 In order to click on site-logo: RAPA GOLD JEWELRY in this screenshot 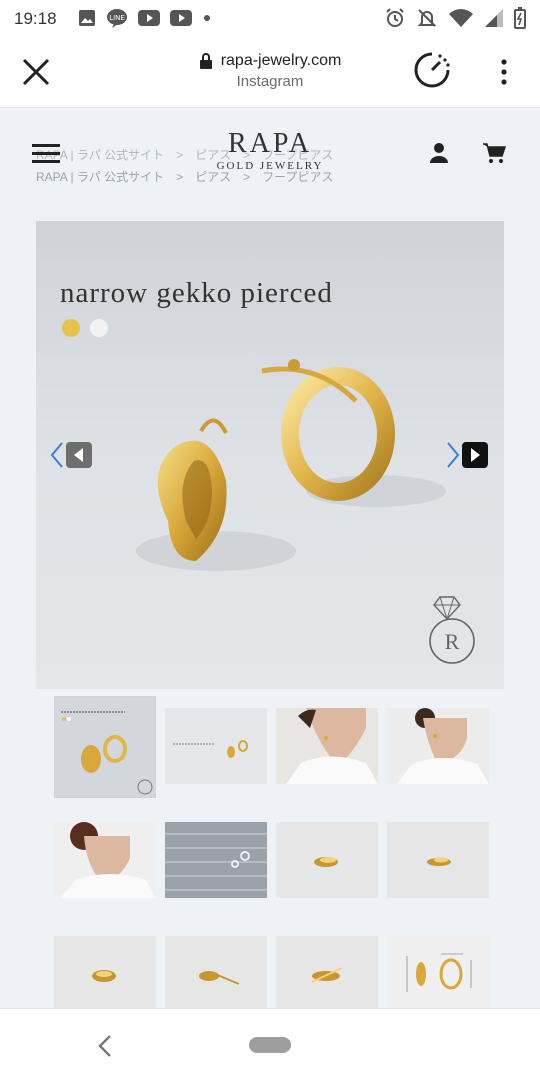, I will do `click(270, 150)`.